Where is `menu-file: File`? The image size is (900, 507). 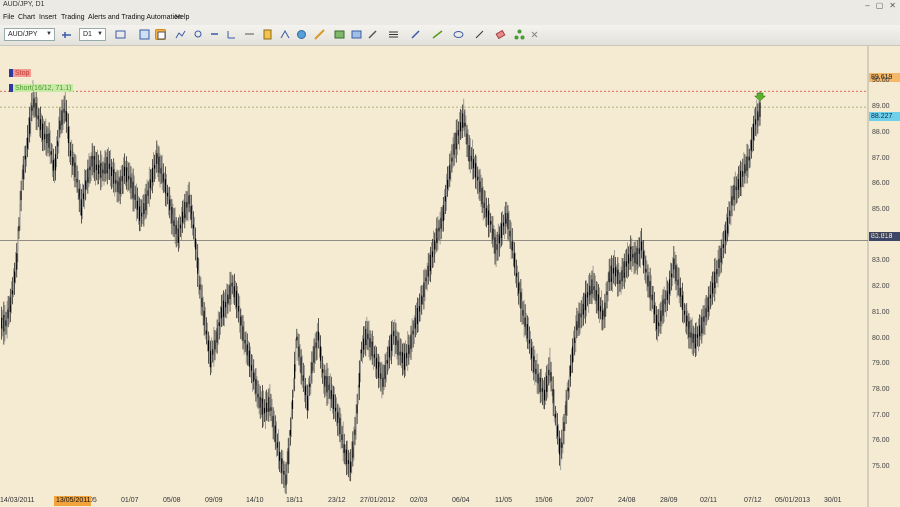 menu-file: File is located at coordinates (8, 17).